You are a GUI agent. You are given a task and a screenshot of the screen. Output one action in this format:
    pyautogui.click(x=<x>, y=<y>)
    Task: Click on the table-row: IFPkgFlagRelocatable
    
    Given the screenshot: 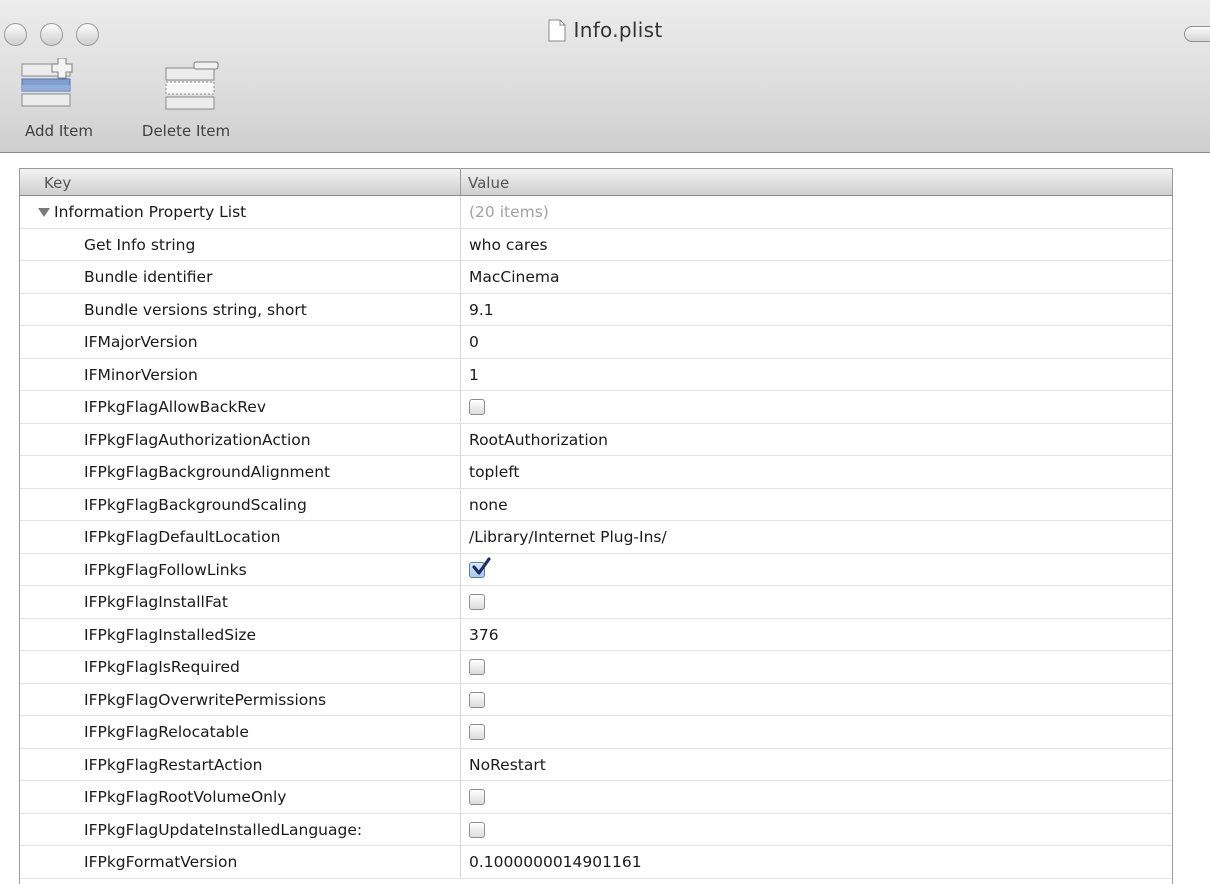 What is the action you would take?
    pyautogui.click(x=596, y=732)
    